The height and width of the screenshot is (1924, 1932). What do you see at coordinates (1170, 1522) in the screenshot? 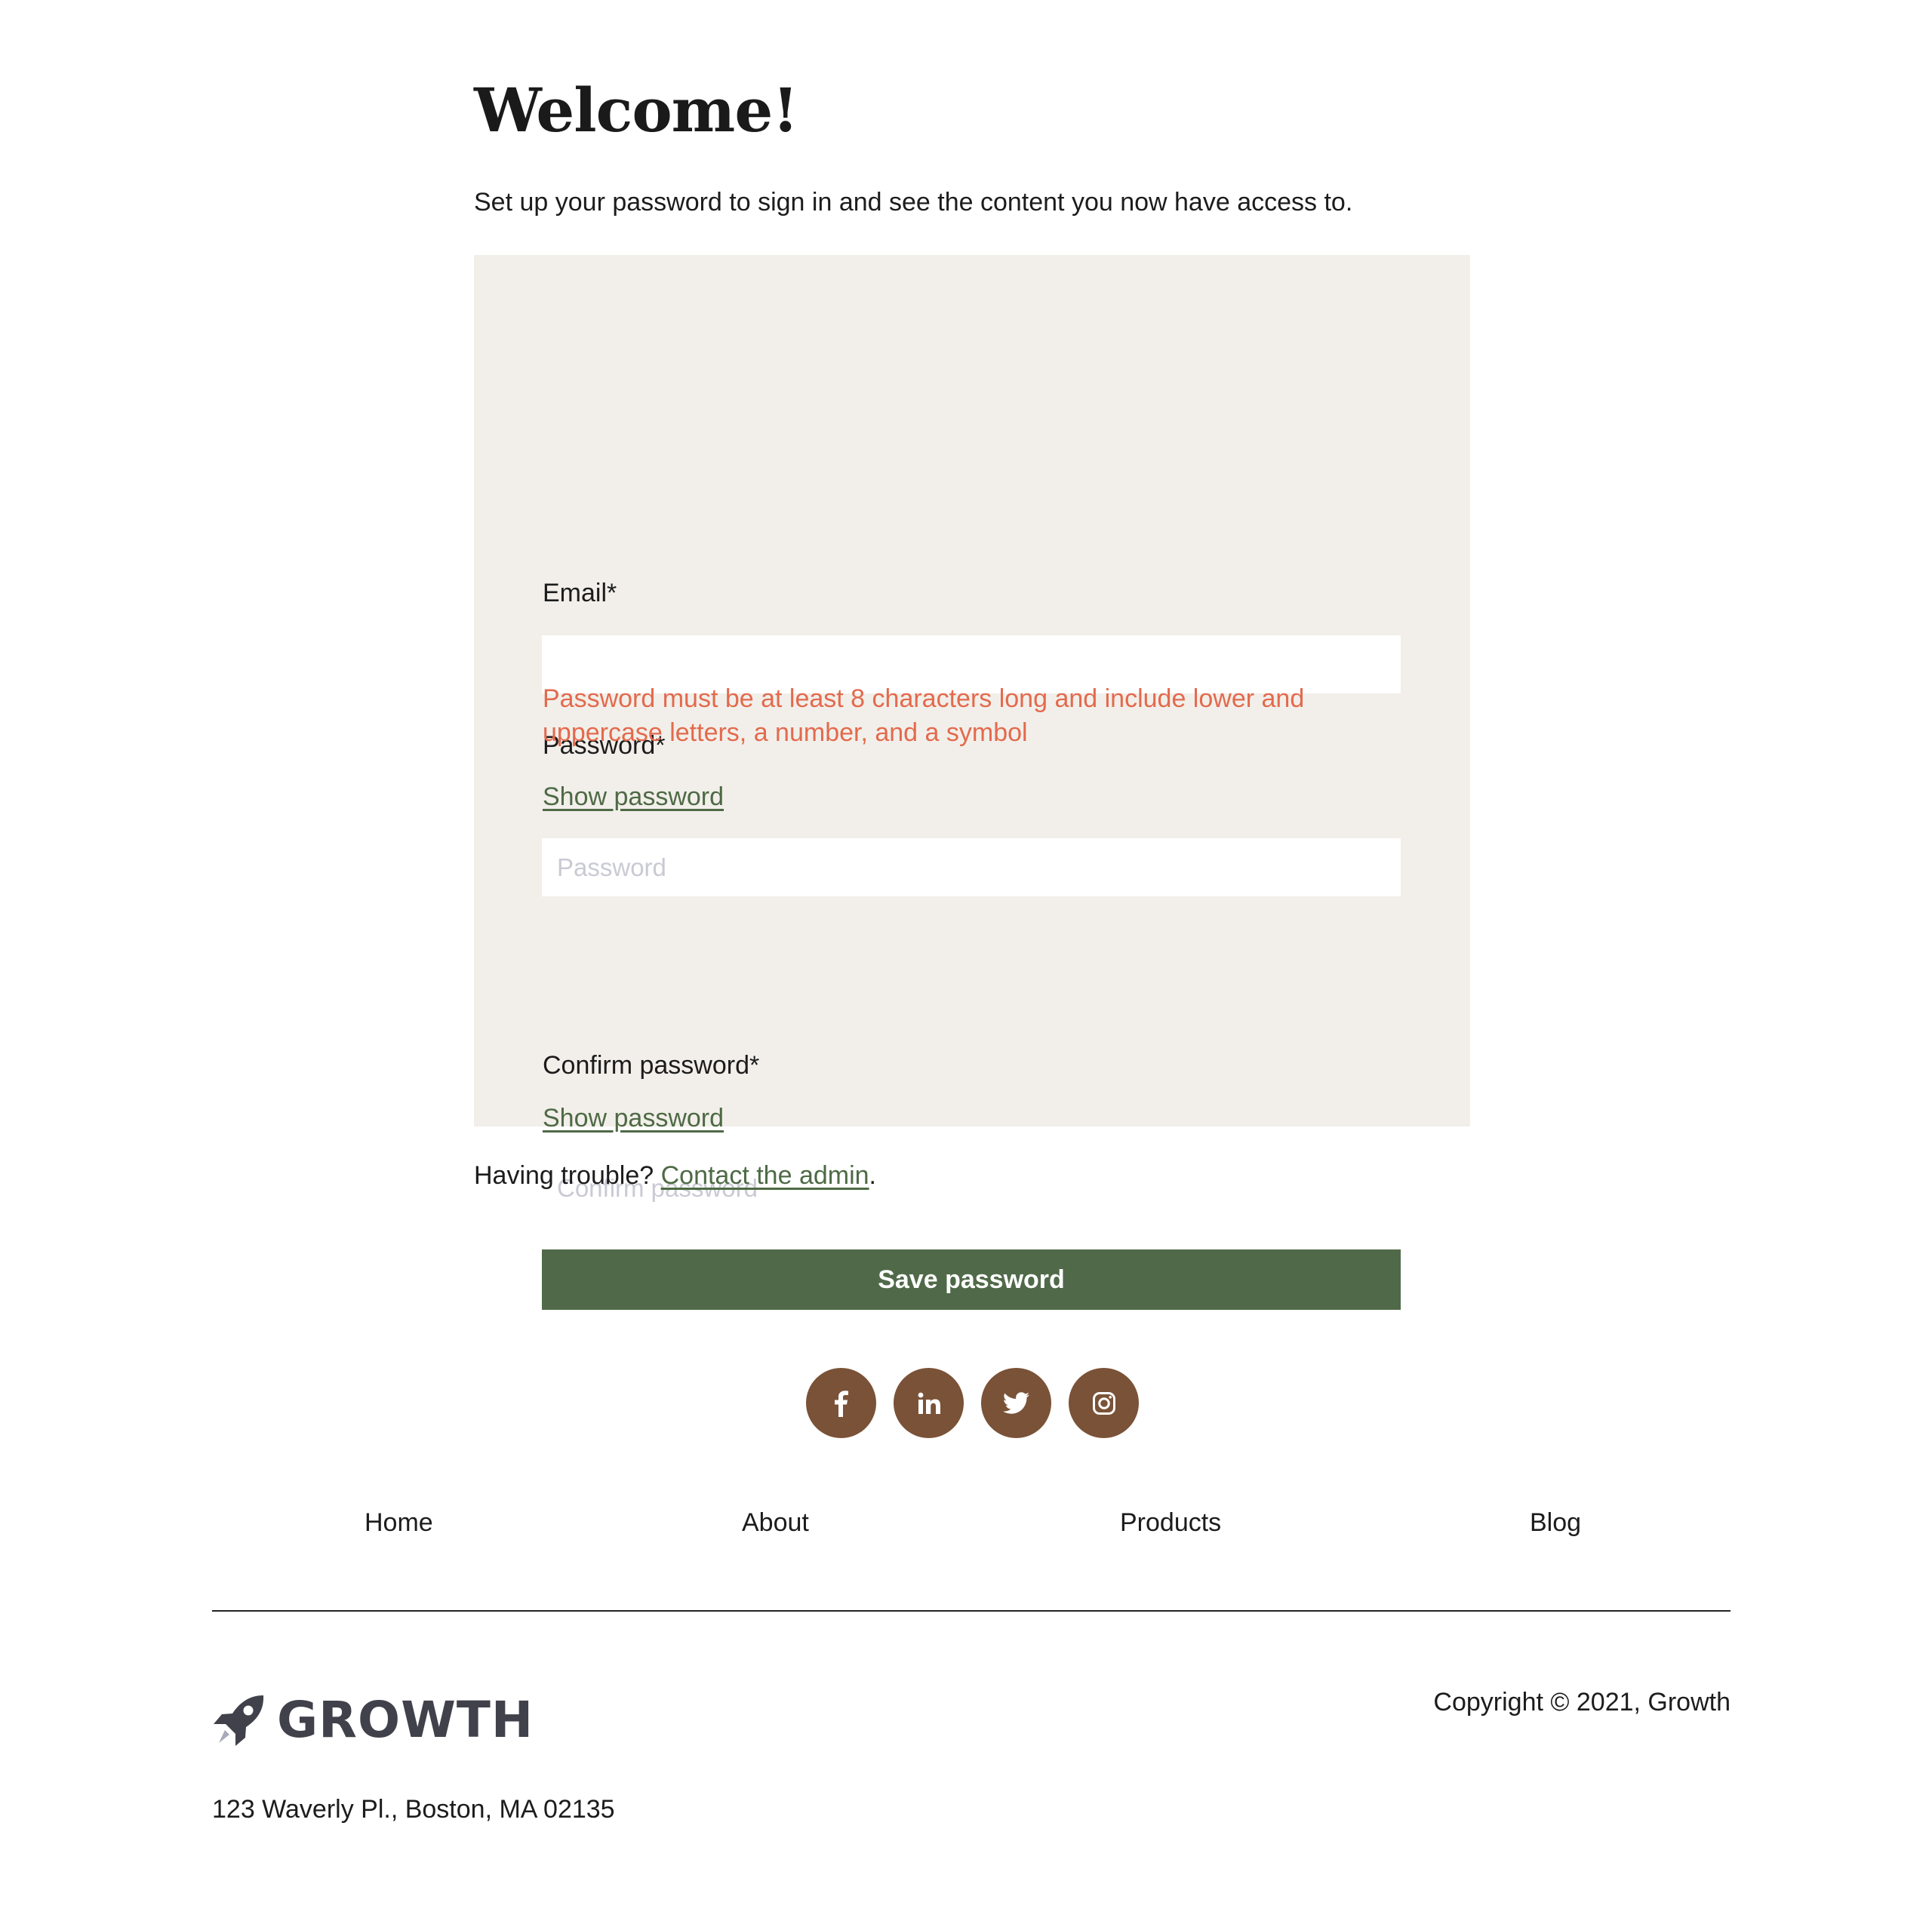
I see `footer-nav-products: Products` at bounding box center [1170, 1522].